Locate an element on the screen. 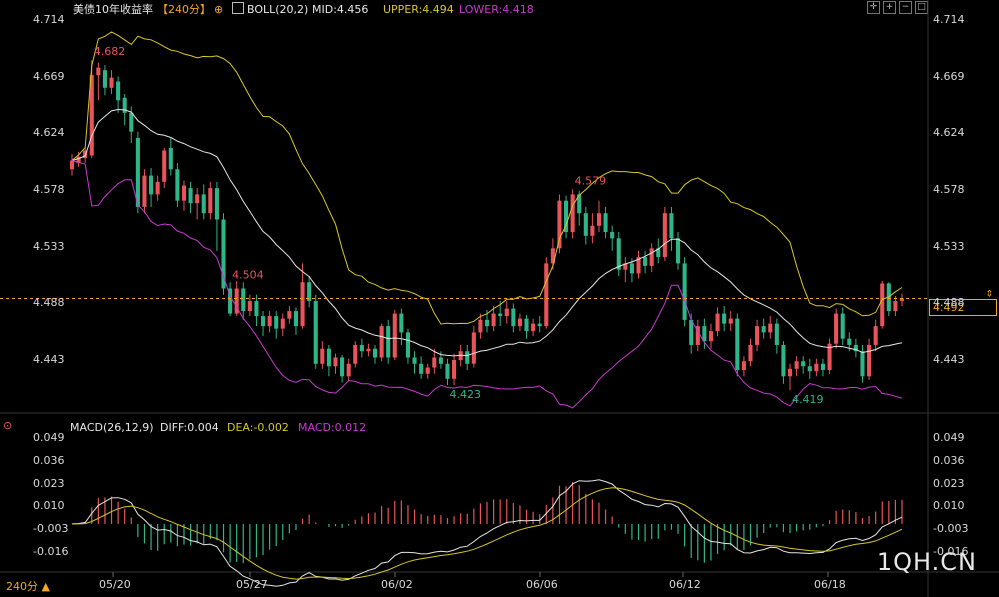 This screenshot has width=999, height=597. price-tick-right: 4.578 is located at coordinates (949, 189).